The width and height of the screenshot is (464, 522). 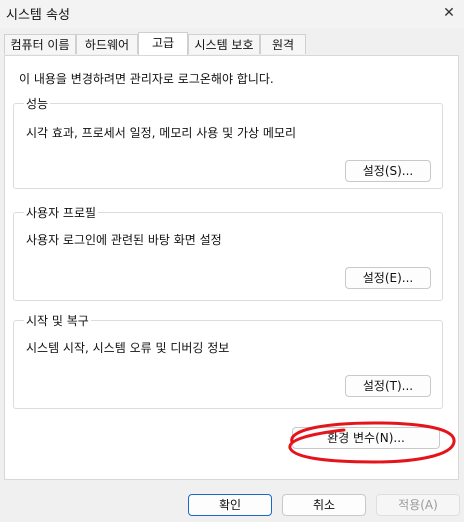 What do you see at coordinates (232, 14) in the screenshot?
I see `title-bar: 시스템 속성 ✕` at bounding box center [232, 14].